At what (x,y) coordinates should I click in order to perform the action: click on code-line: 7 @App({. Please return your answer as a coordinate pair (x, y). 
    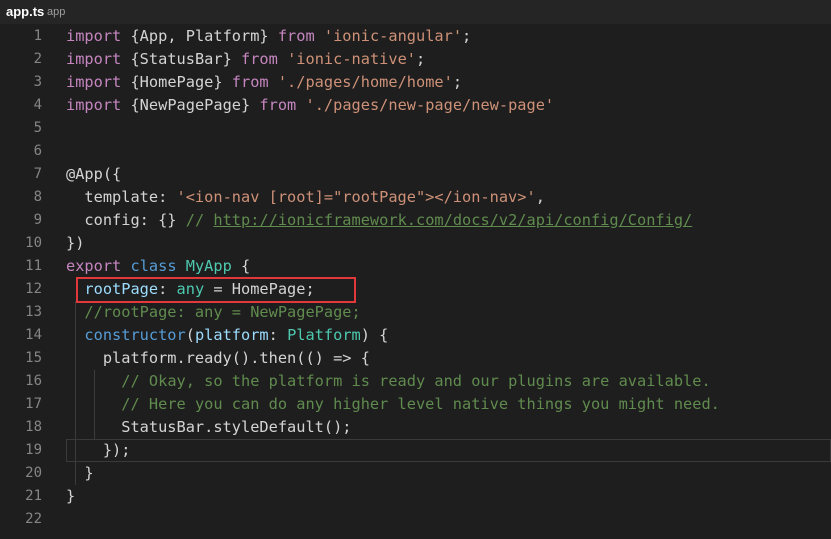
    Looking at the image, I should click on (415, 174).